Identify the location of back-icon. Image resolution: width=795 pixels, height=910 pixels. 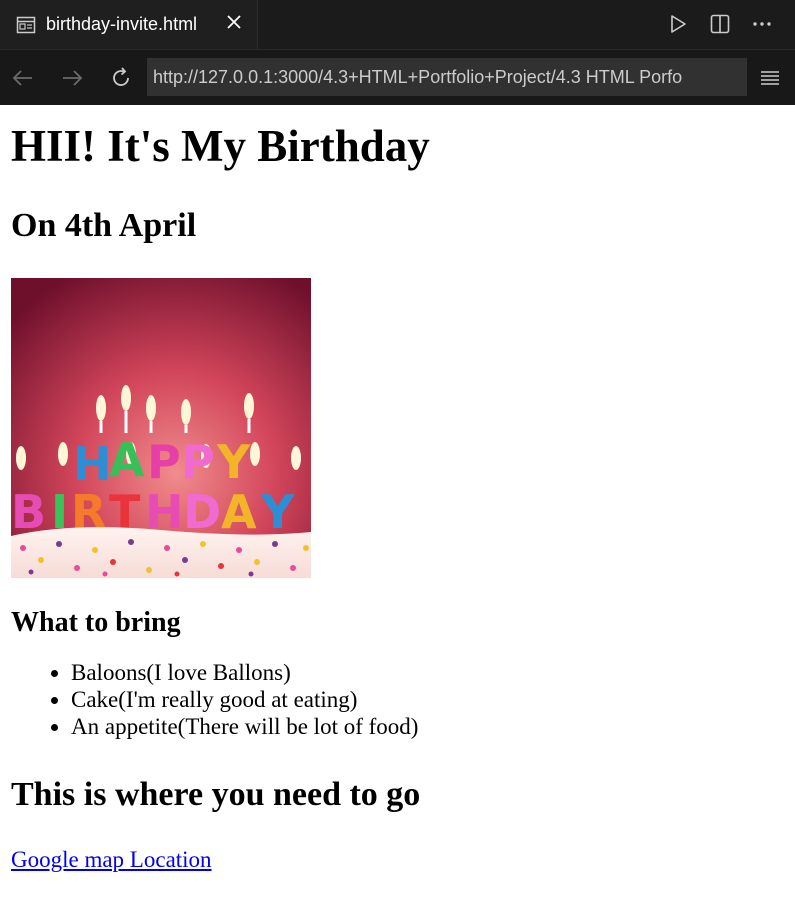
(23, 78).